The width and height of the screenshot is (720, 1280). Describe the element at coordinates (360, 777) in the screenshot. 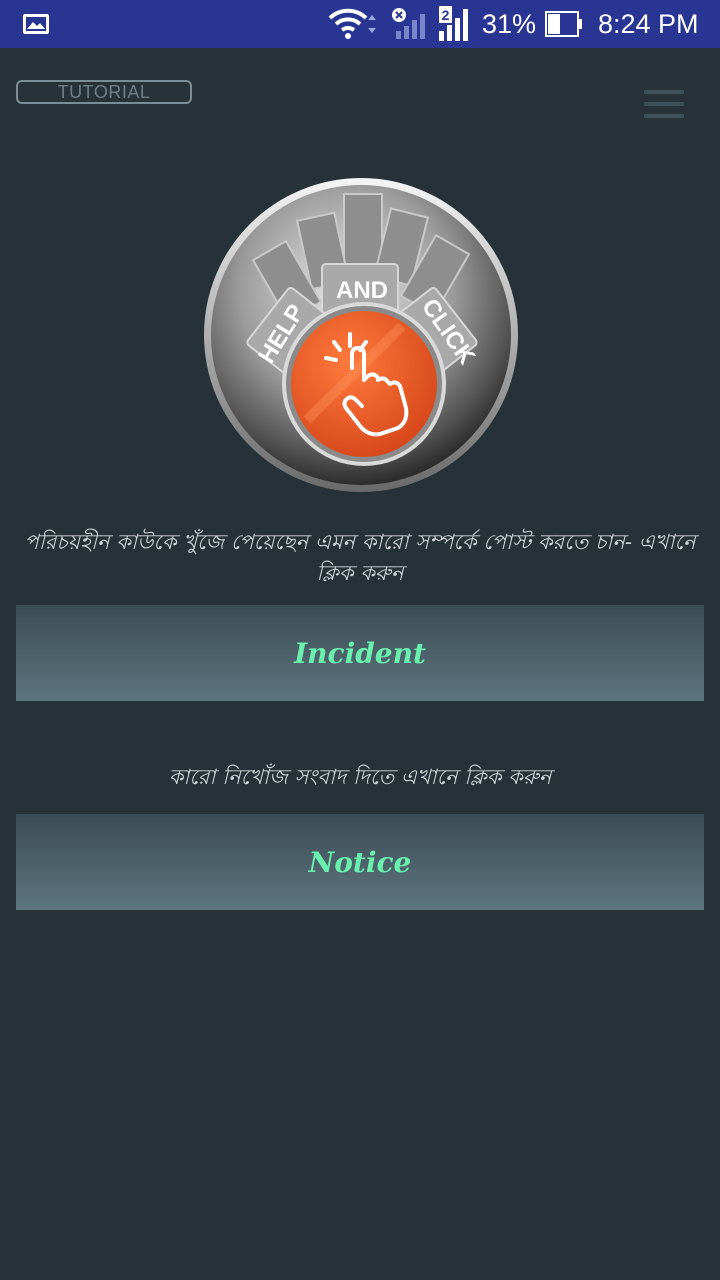

I see `notice-caption: কারো নিখোঁজ সংবাদ দিতে এখানে ক্লিক করুন` at that location.